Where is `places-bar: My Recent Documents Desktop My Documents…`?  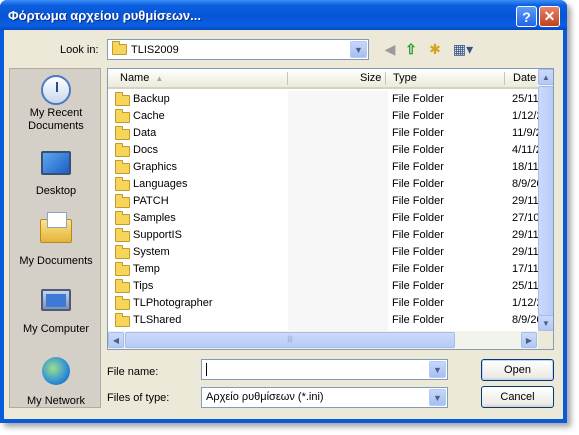
places-bar: My Recent Documents Desktop My Documents… is located at coordinates (55, 238).